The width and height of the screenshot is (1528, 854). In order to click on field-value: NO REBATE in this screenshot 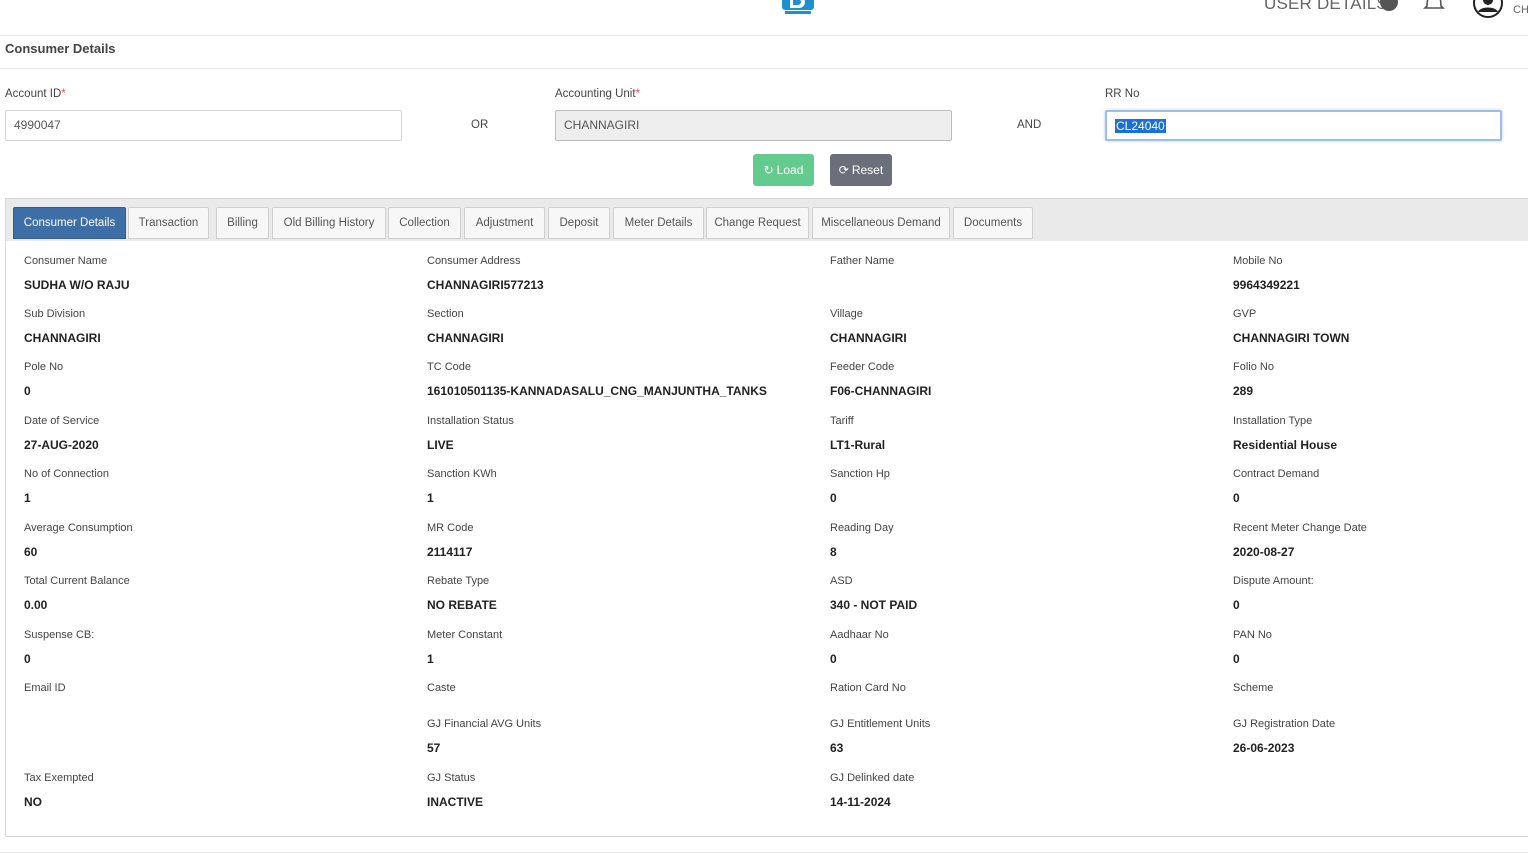, I will do `click(462, 605)`.